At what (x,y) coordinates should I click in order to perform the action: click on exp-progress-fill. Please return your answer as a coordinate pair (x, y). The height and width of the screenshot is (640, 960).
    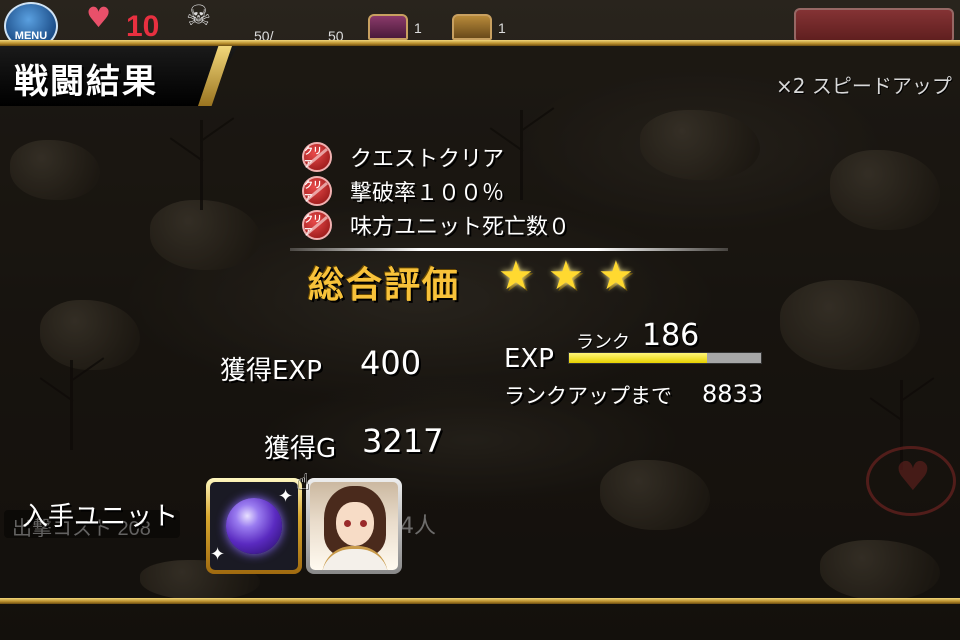
    Looking at the image, I should click on (638, 358).